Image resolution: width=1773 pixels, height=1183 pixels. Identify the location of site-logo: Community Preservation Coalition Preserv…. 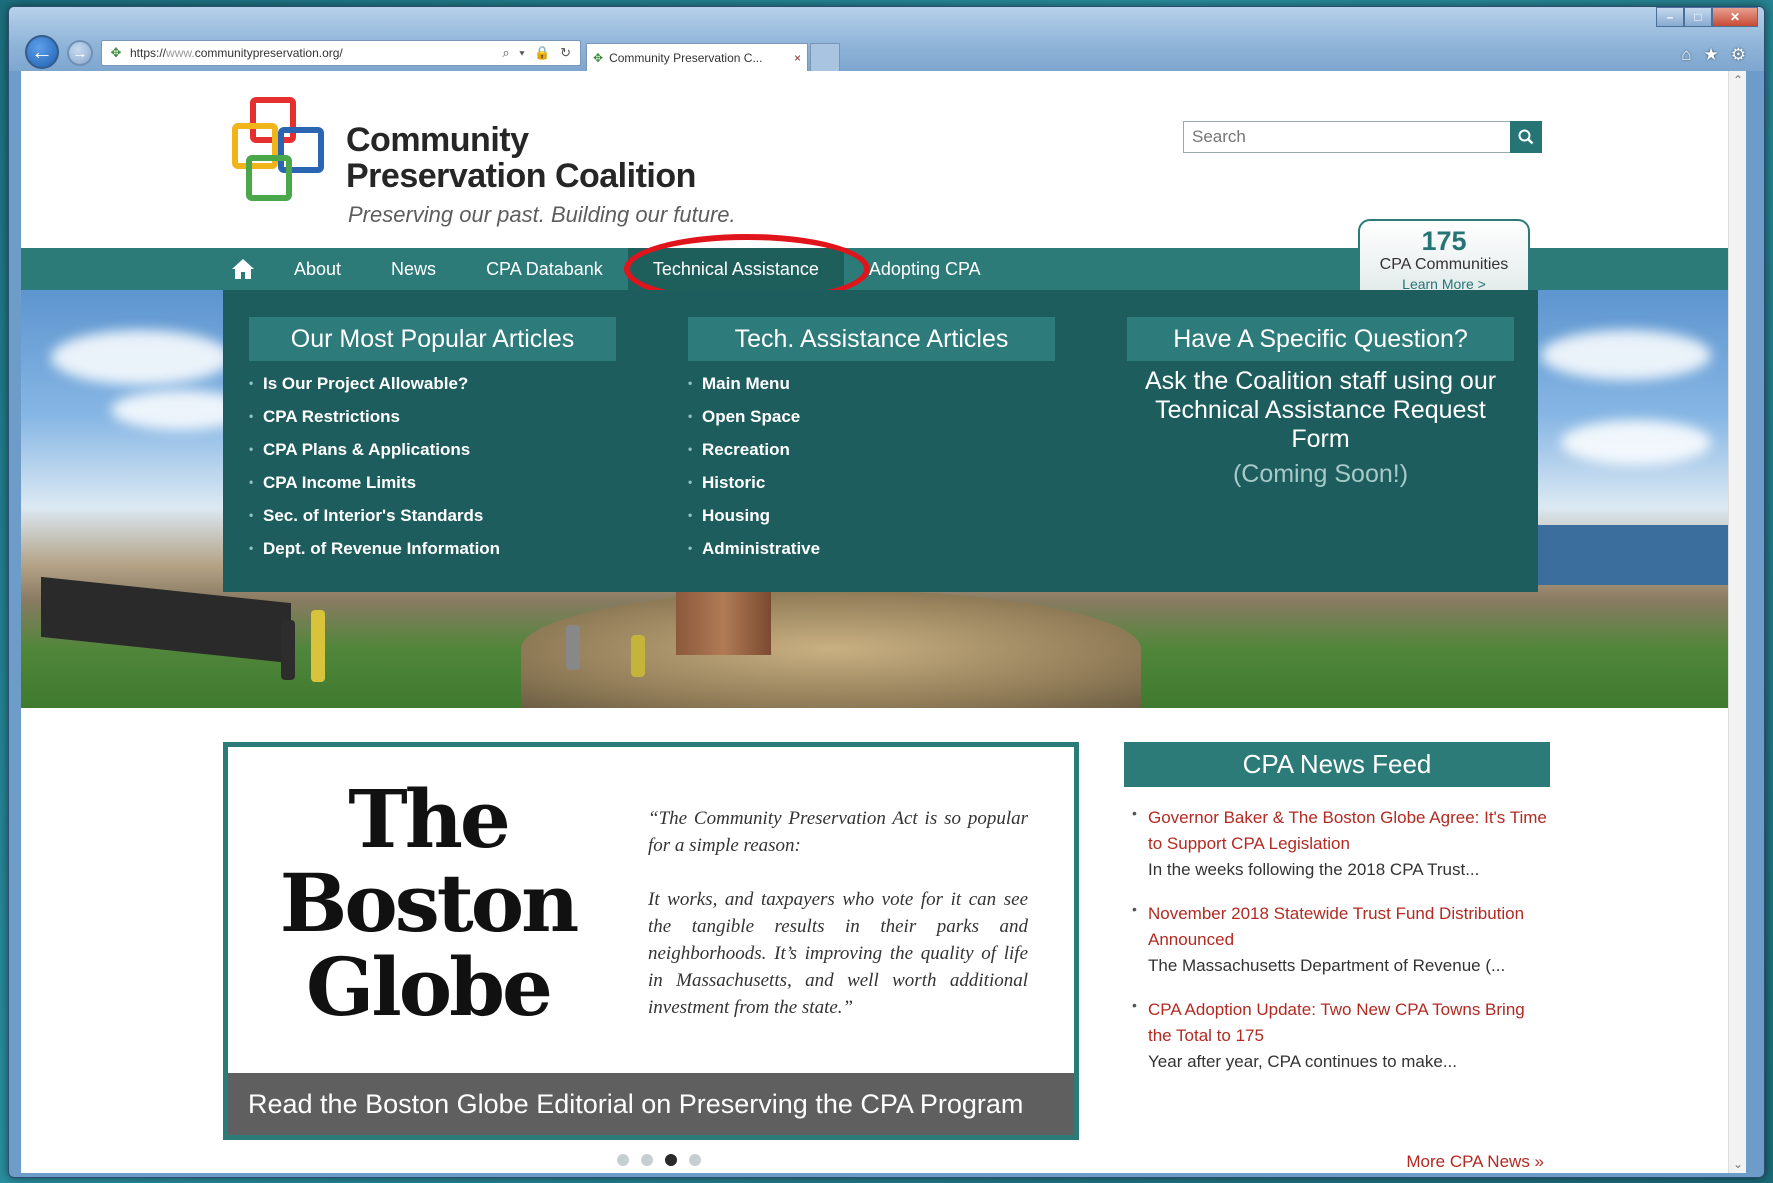
(483, 161).